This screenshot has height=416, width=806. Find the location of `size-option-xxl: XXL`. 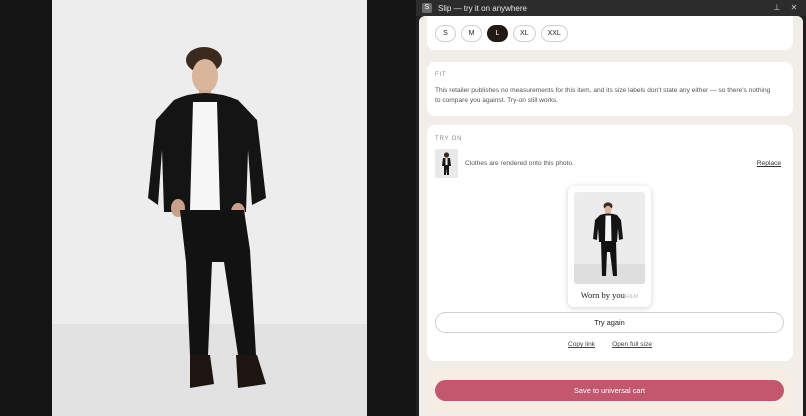

size-option-xxl: XXL is located at coordinates (554, 33).